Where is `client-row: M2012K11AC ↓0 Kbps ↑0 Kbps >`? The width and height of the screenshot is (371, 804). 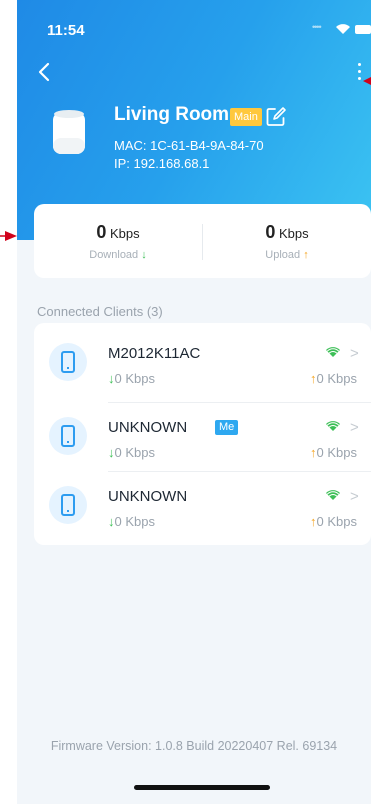 client-row: M2012K11AC ↓0 Kbps ↑0 Kbps > is located at coordinates (202, 363).